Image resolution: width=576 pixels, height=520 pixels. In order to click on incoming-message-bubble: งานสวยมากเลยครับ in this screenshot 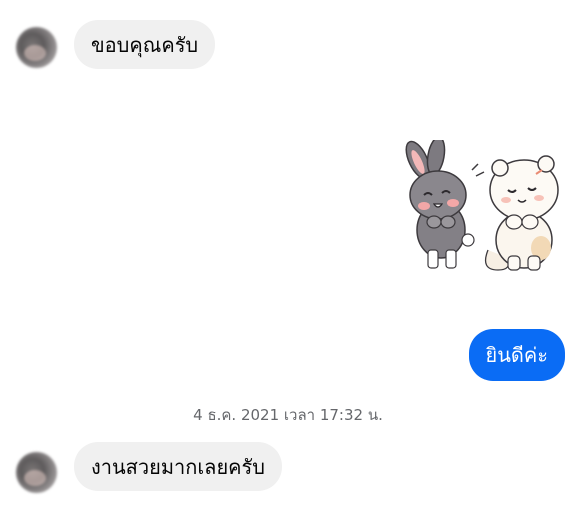, I will do `click(178, 466)`.